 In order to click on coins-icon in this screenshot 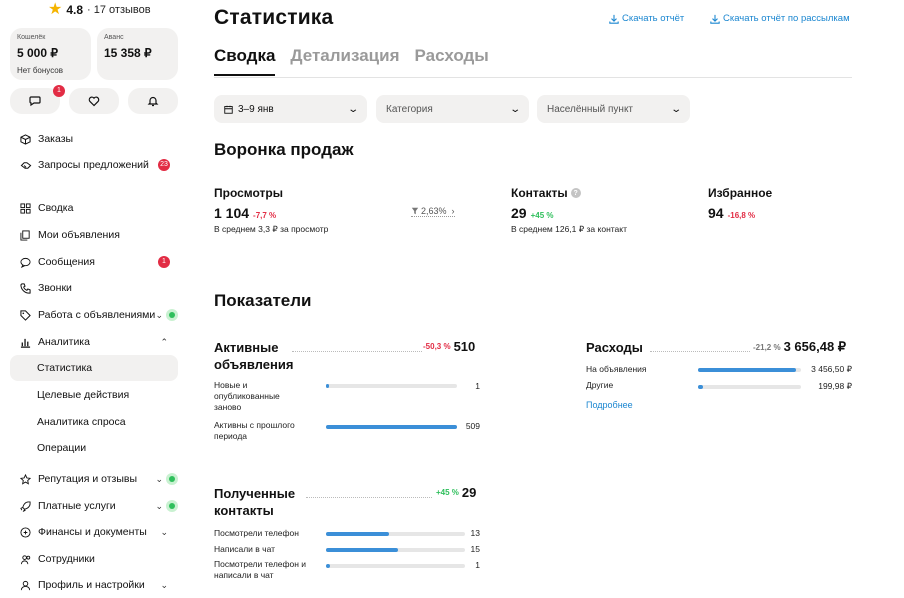, I will do `click(28, 532)`.